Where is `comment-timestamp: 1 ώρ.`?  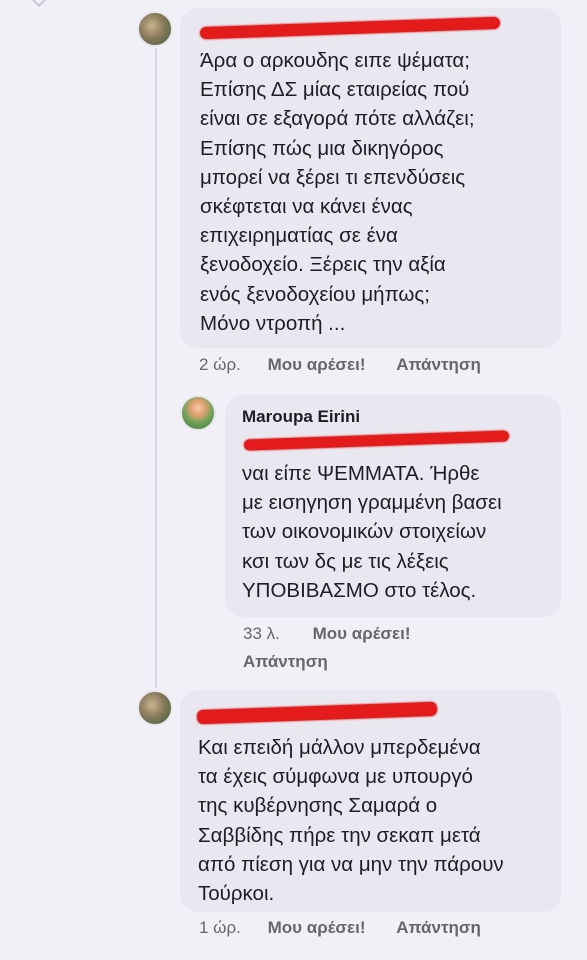 comment-timestamp: 1 ώρ. is located at coordinates (220, 928).